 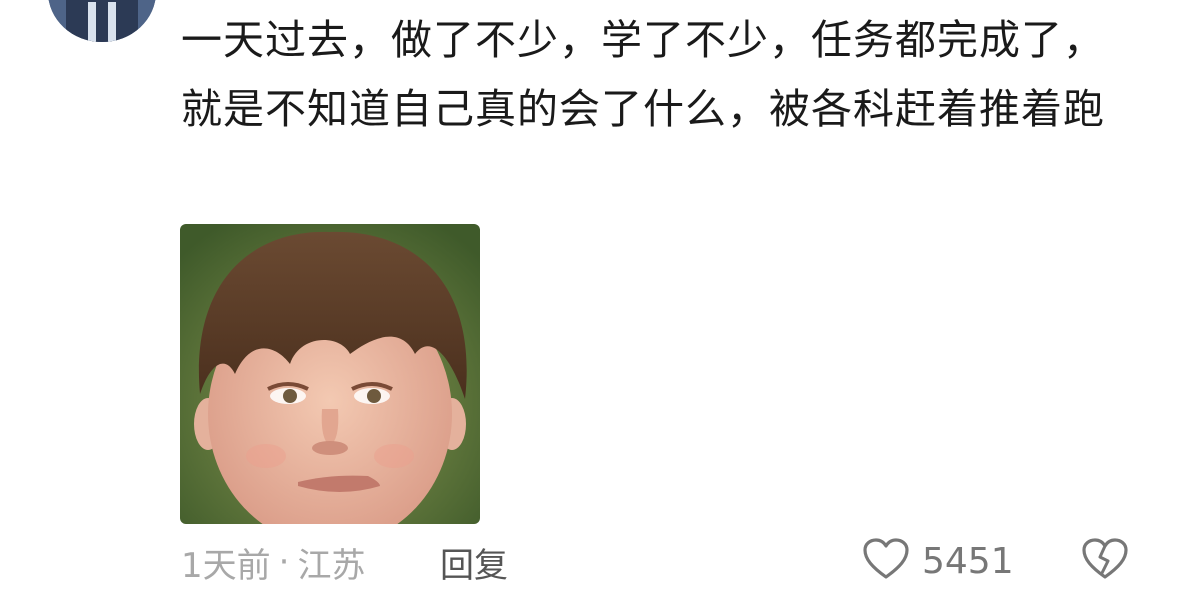 I want to click on dislike-button, so click(x=1105, y=561).